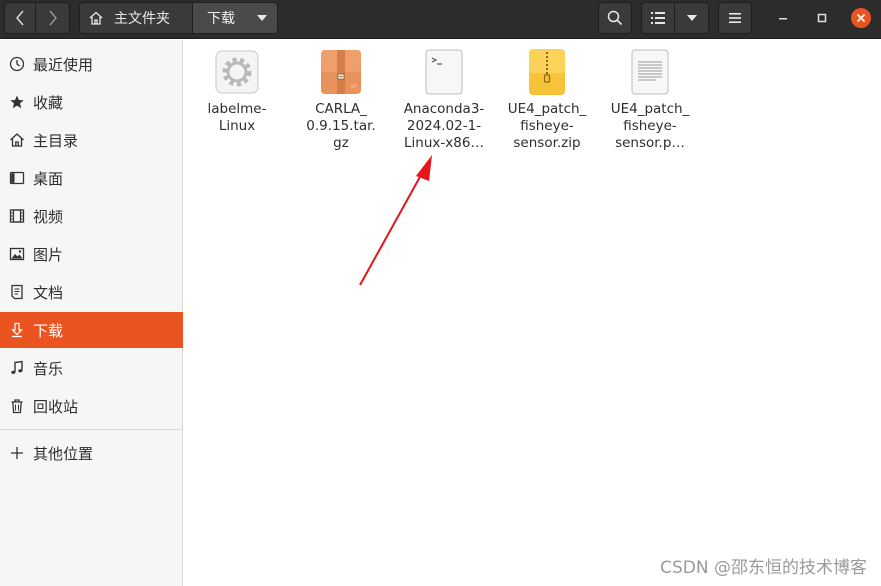  I want to click on chevron-left-icon, so click(20, 18).